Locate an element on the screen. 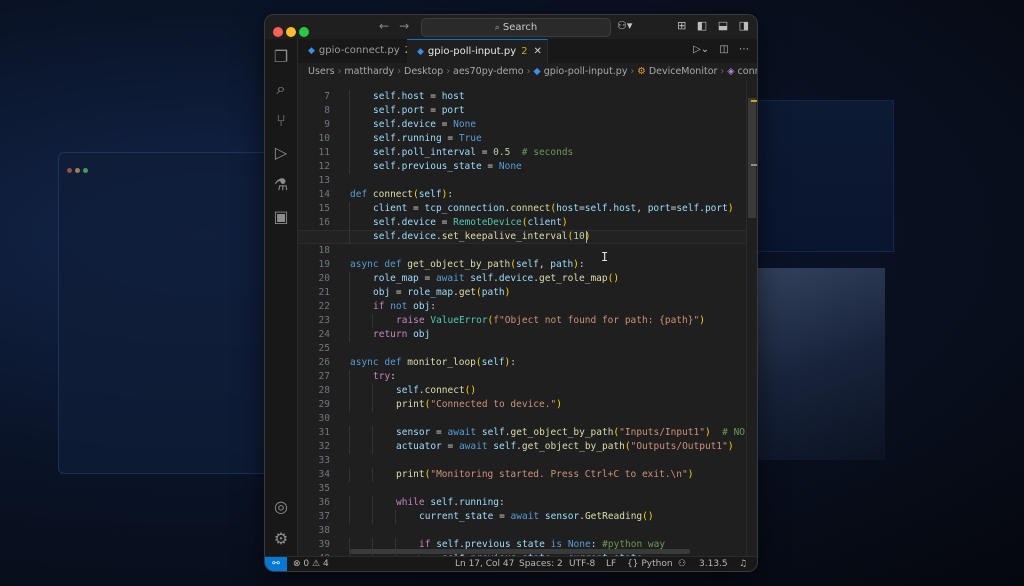  code-line: self.previous_state = None is located at coordinates (447, 167).